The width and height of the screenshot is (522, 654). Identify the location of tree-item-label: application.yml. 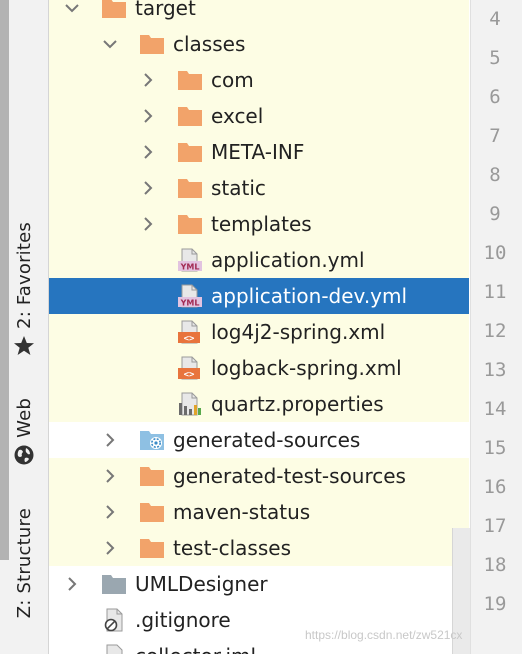
(288, 260).